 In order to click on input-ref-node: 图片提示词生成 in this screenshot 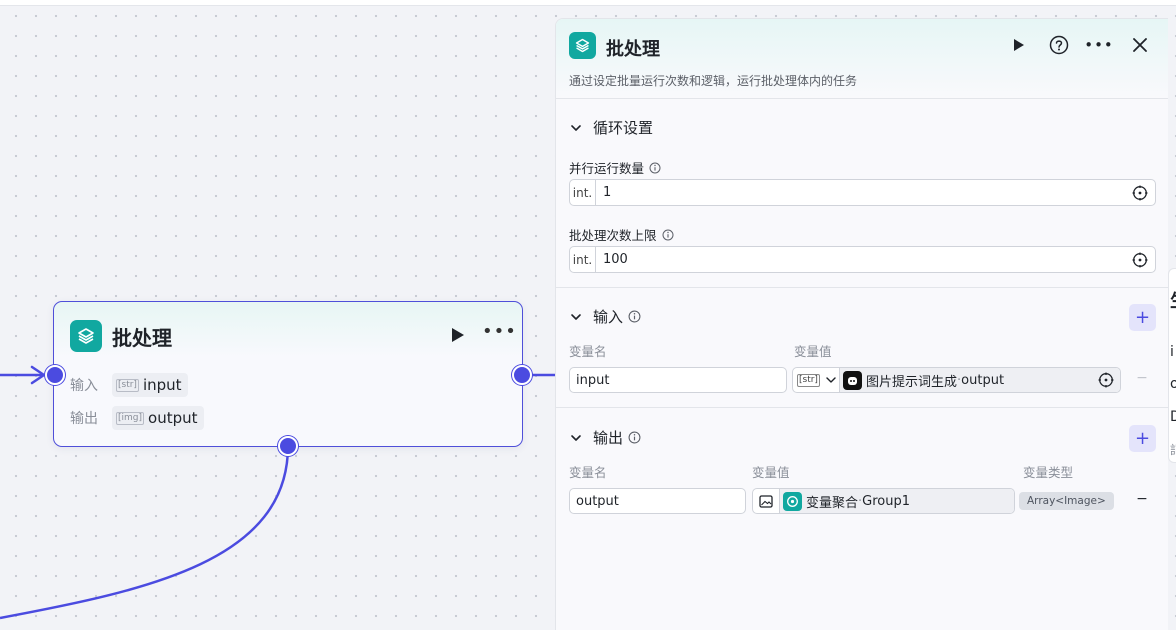, I will do `click(912, 382)`.